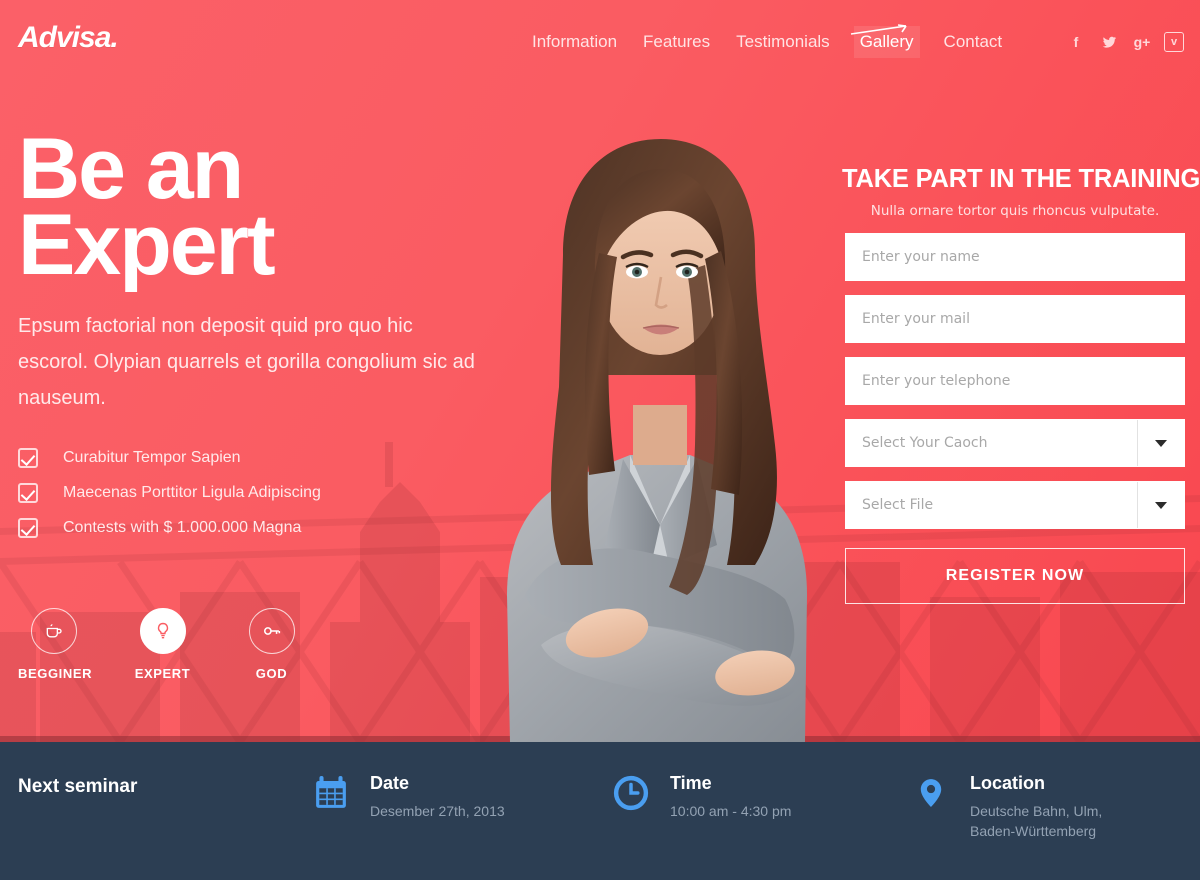 This screenshot has height=880, width=1200. What do you see at coordinates (1015, 443) in the screenshot?
I see `coach-select: Select Your Caoch` at bounding box center [1015, 443].